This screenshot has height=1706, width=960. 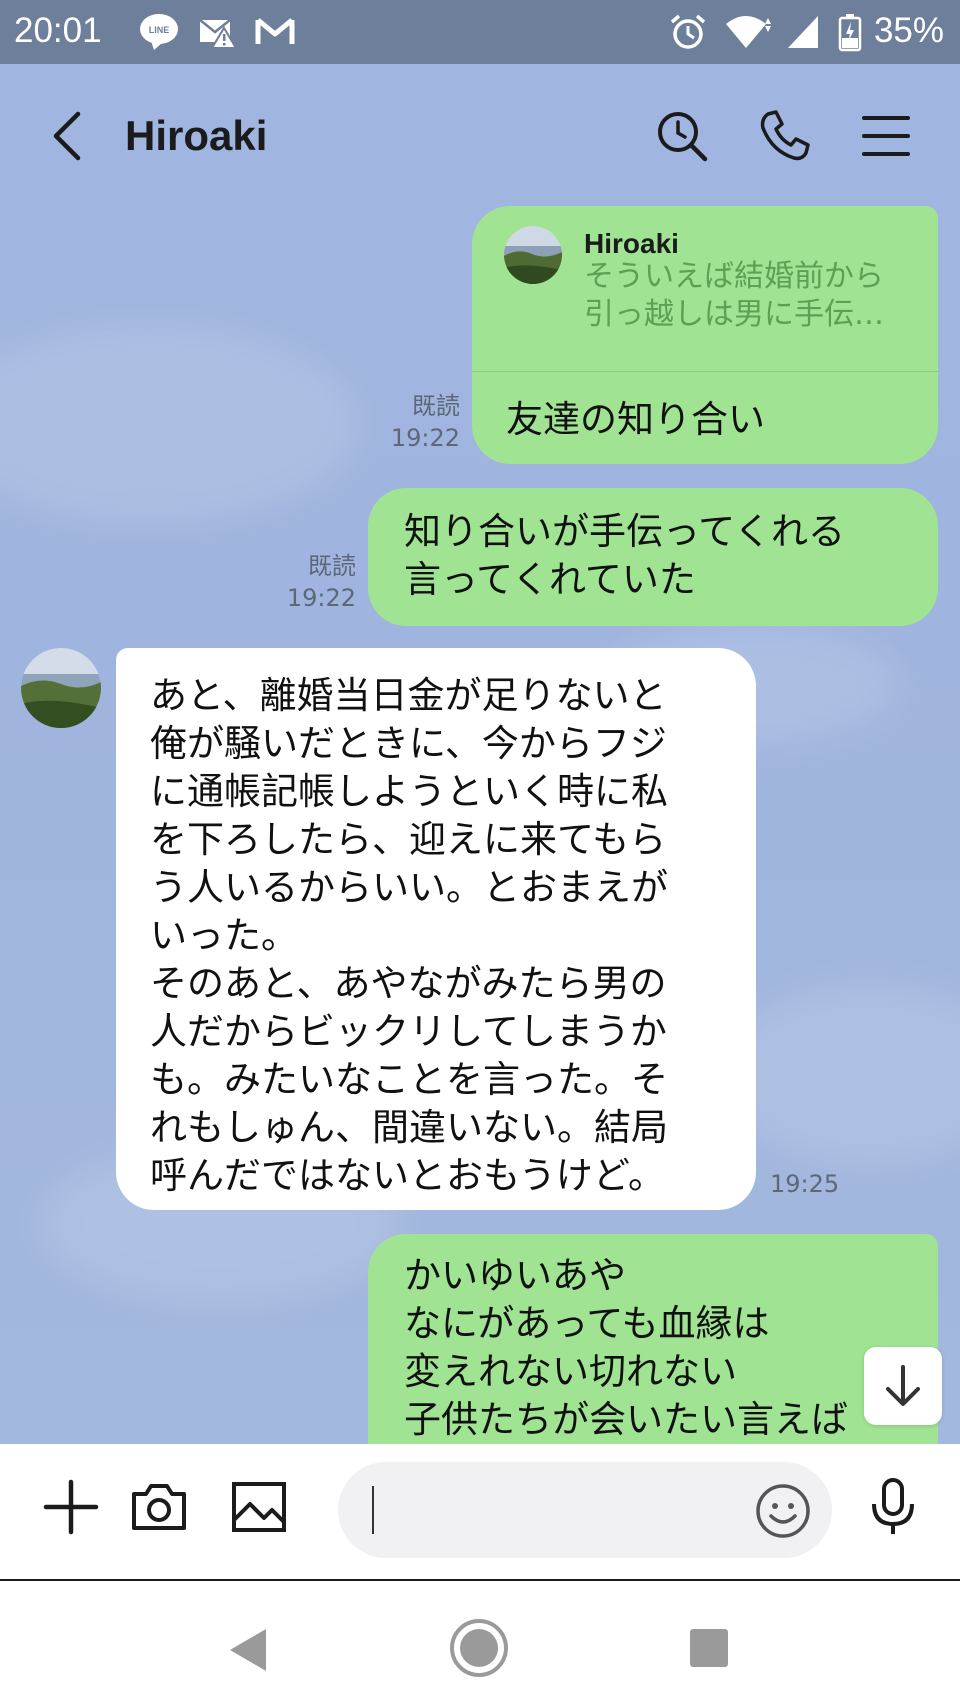 I want to click on line-notification-icon: LINE, so click(x=159, y=32).